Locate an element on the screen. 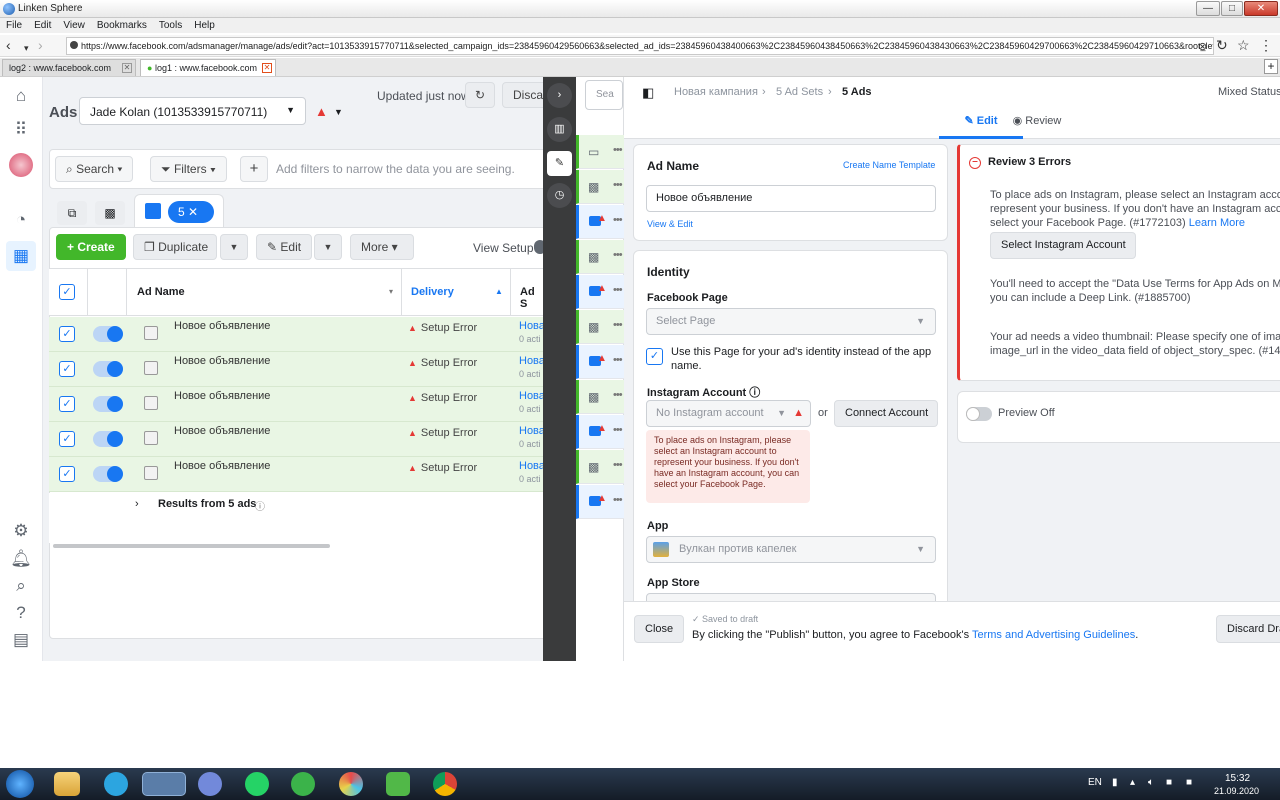  add-filter-button: + is located at coordinates (254, 169).